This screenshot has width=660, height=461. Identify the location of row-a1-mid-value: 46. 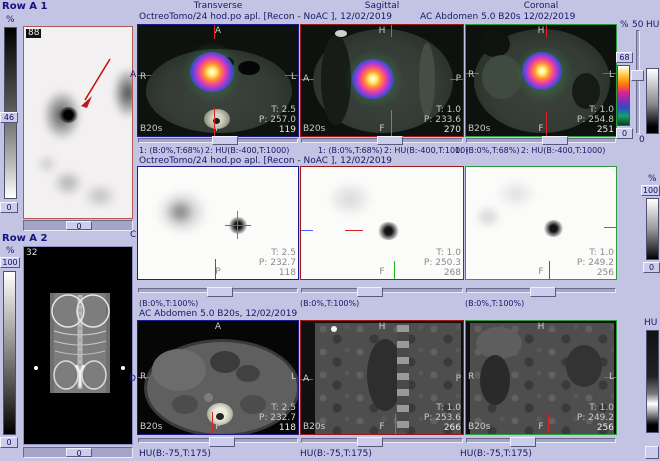
(9, 117).